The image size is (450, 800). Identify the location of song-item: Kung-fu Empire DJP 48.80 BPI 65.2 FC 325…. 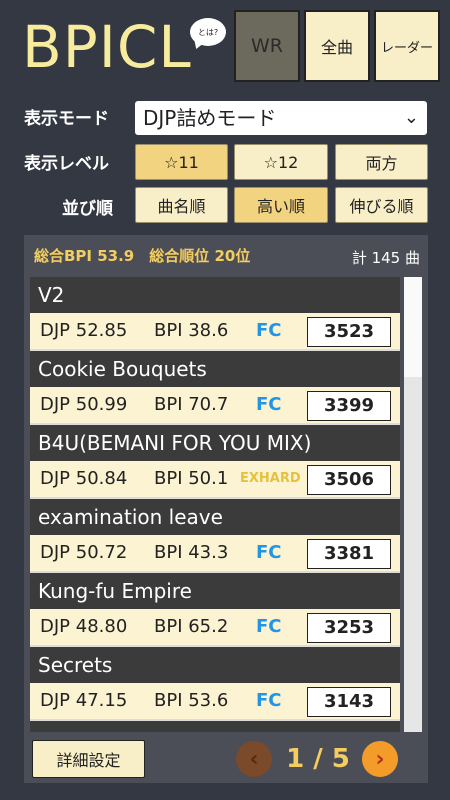
(215, 609).